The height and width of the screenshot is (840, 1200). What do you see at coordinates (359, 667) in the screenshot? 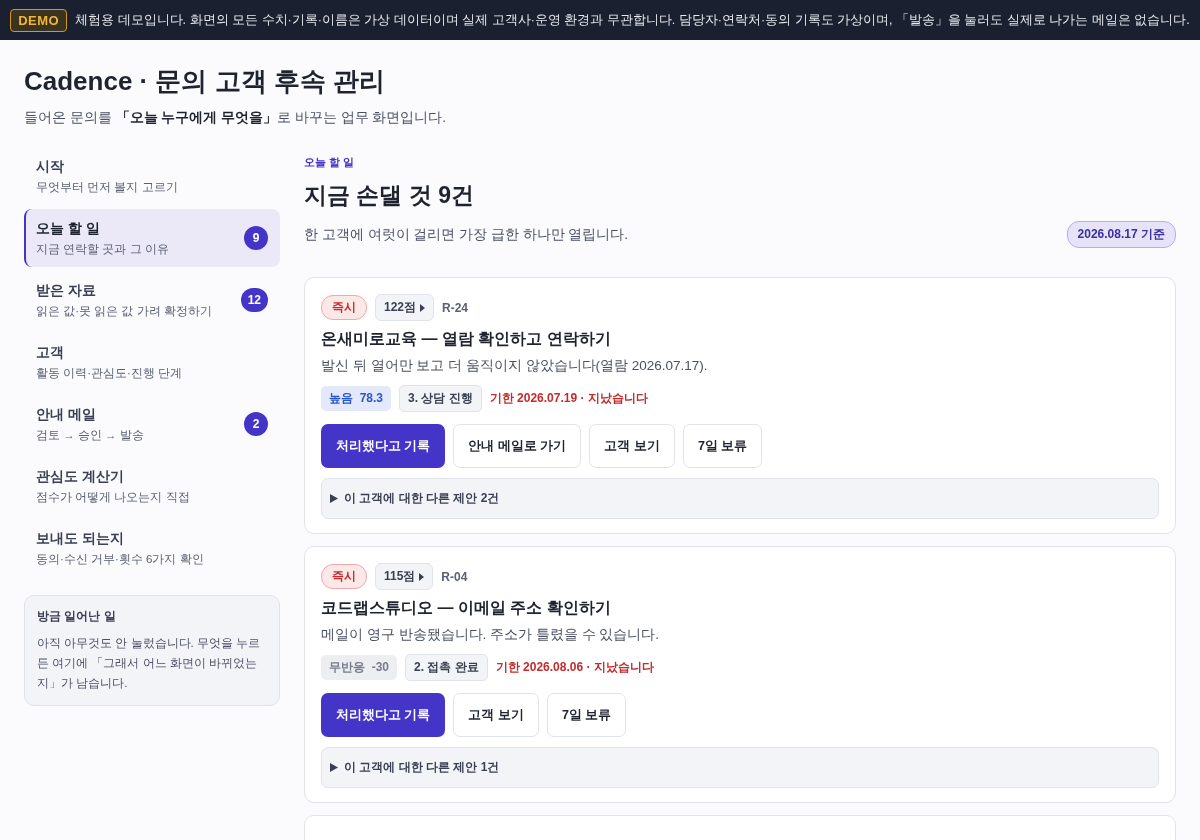
I see `interest-tag: 무반응 -30` at bounding box center [359, 667].